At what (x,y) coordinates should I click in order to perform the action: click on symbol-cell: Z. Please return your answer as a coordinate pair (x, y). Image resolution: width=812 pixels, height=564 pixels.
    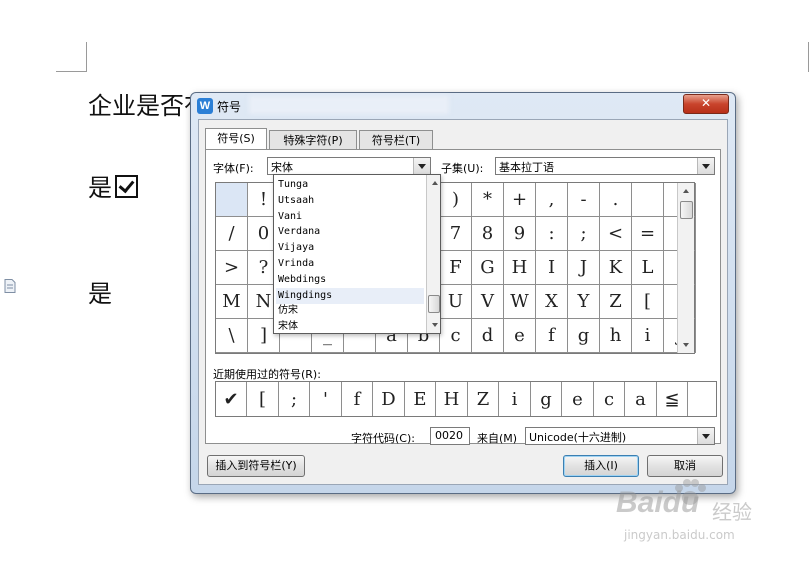
    Looking at the image, I should click on (616, 302).